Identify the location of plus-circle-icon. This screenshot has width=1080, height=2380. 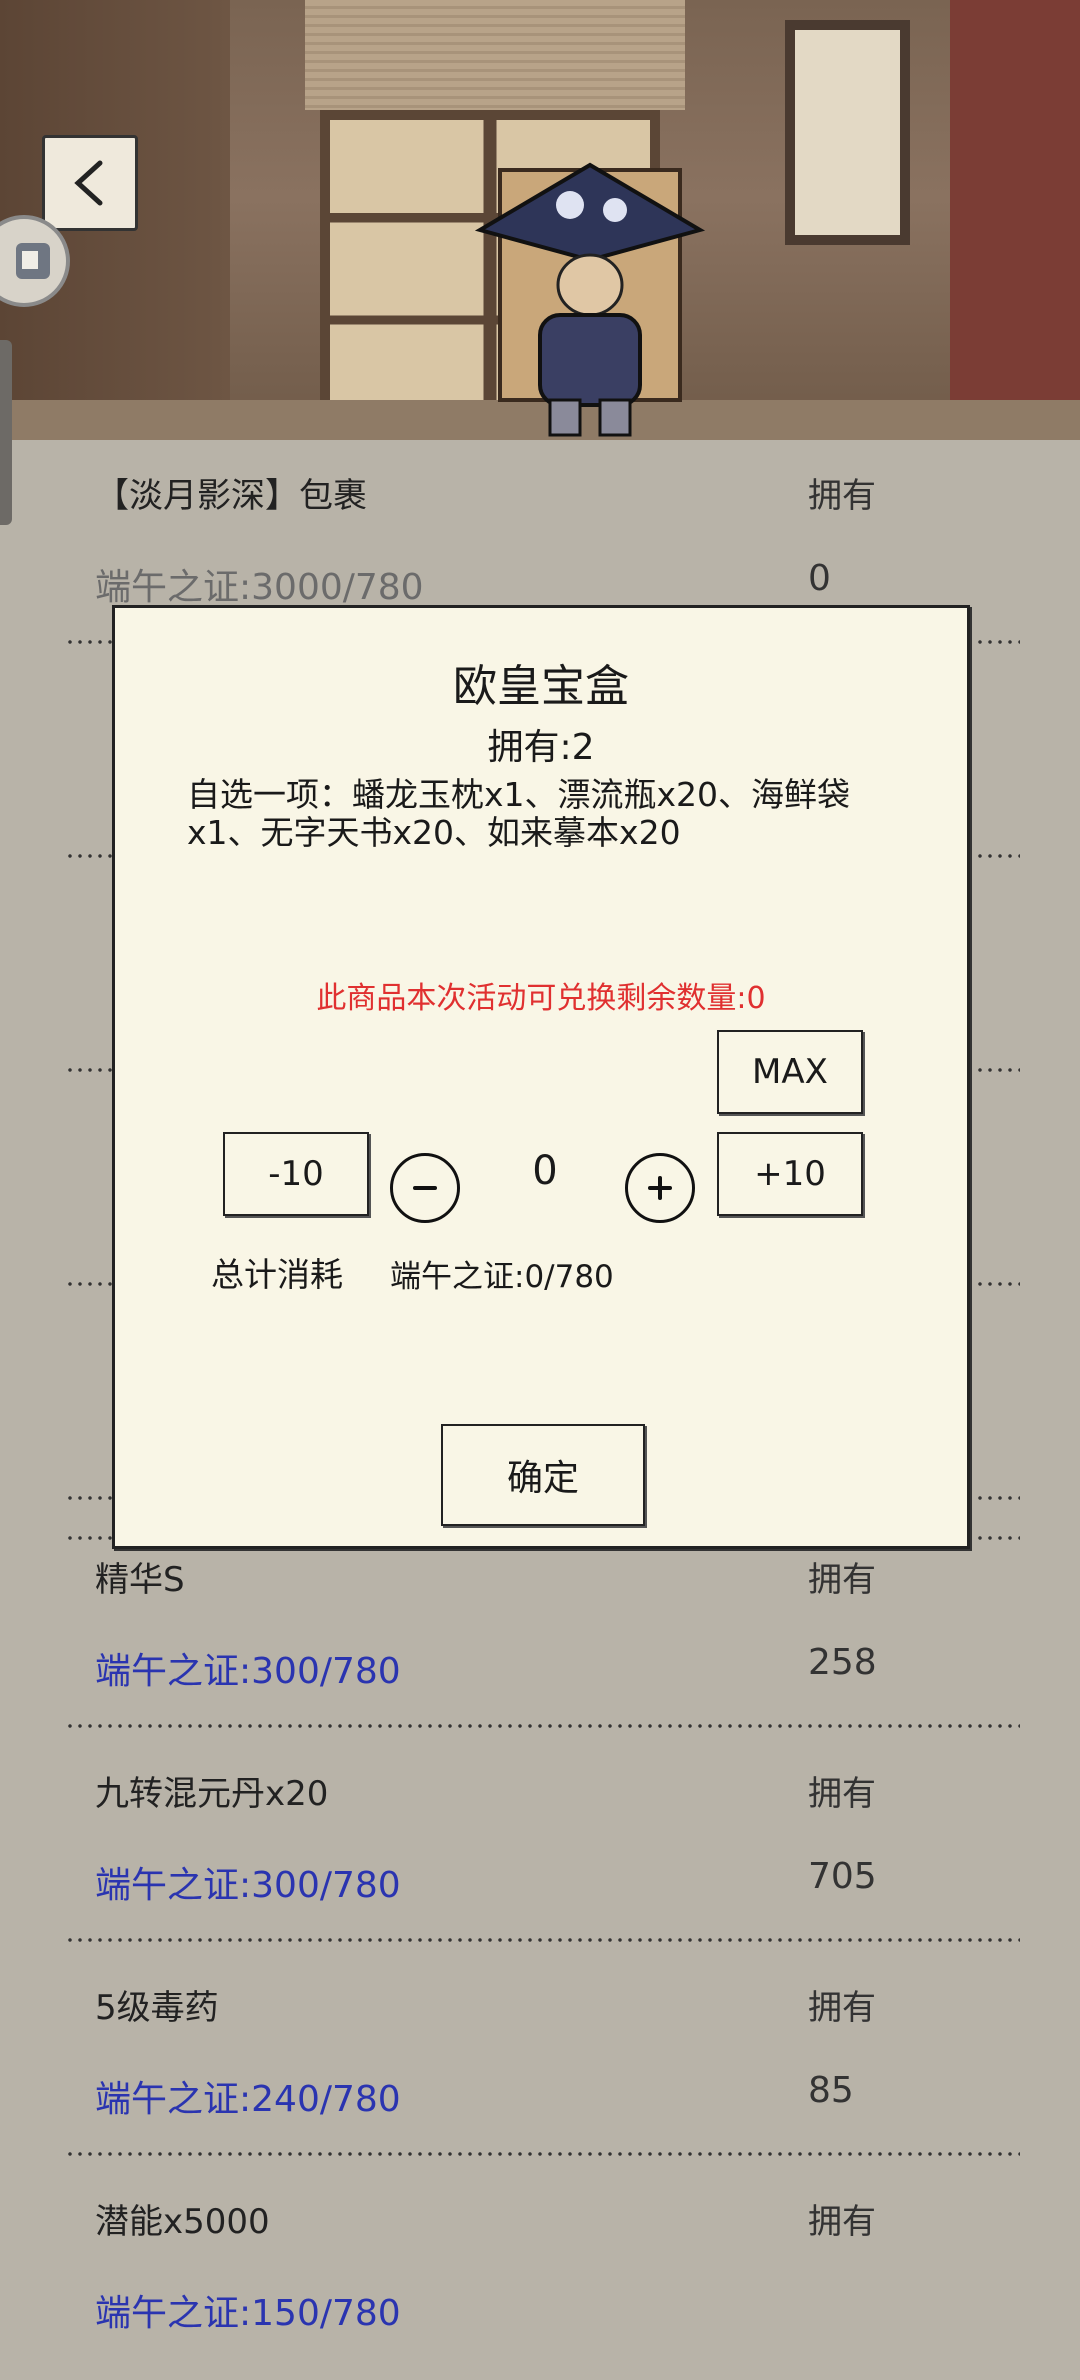
(660, 1188).